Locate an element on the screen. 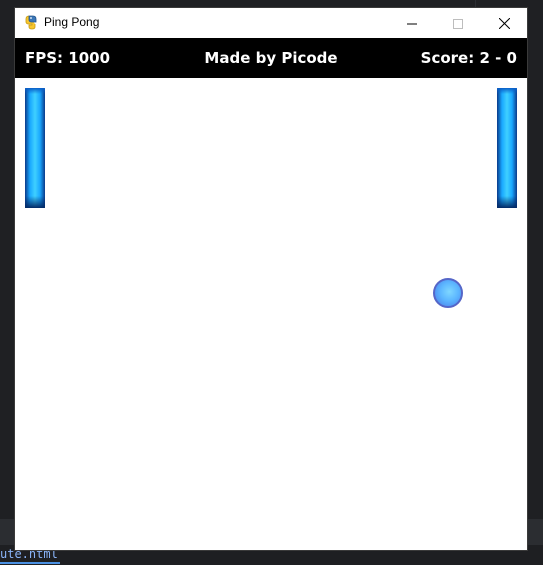 The height and width of the screenshot is (565, 543). score-display: Score: 2 - 0 is located at coordinates (468, 58).